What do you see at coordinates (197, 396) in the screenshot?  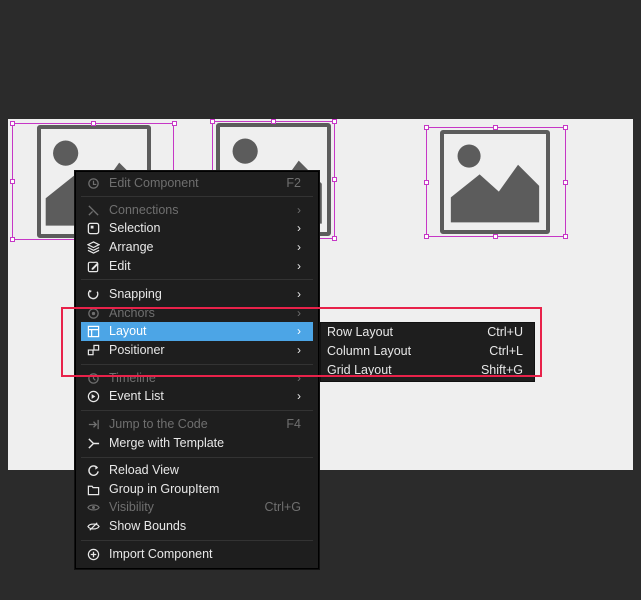 I see `menu-item-event-list: Event List ›` at bounding box center [197, 396].